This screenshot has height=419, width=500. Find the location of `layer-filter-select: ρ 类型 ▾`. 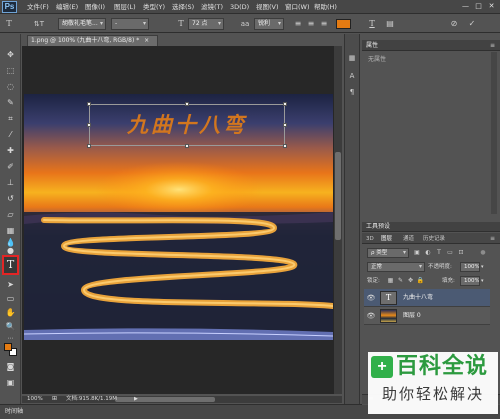

layer-filter-select: ρ 类型 ▾ is located at coordinates (388, 253).